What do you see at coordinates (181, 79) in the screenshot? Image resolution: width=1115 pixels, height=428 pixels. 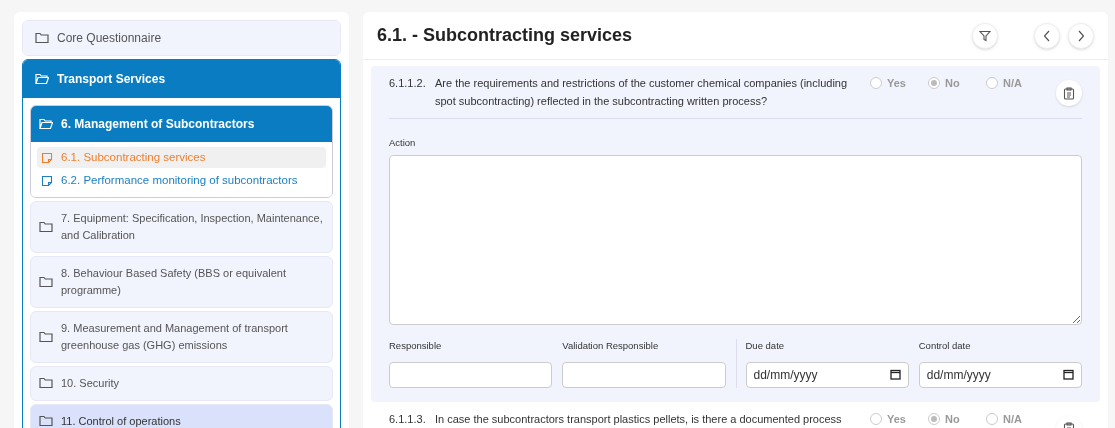 I see `sidebar-item: Transport Services` at bounding box center [181, 79].